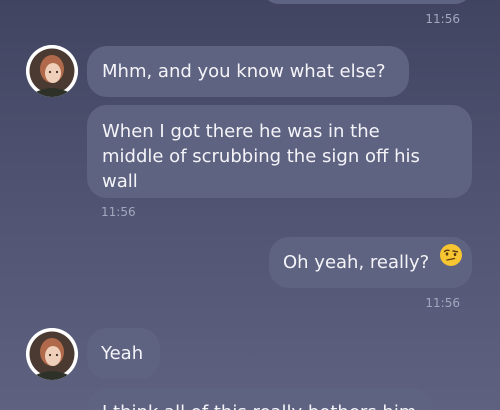 The image size is (500, 410). I want to click on message-bubble-incoming: Mhm, and you know what else?, so click(248, 71).